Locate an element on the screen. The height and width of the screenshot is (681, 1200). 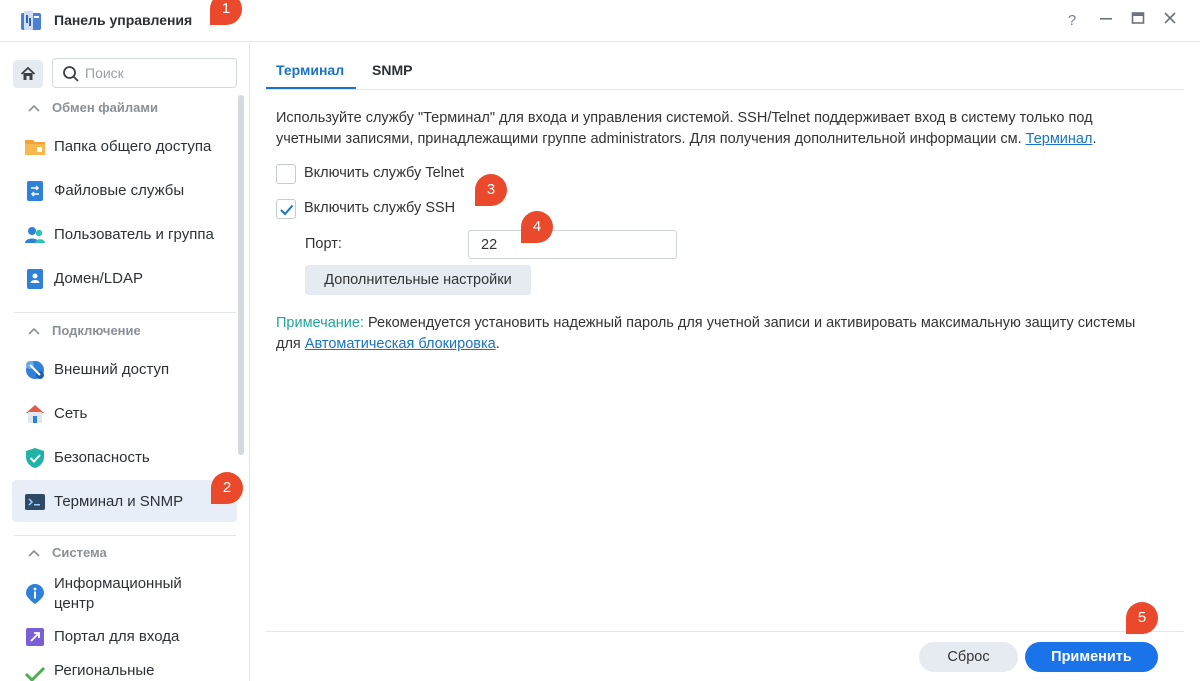
network-icon is located at coordinates (35, 414).